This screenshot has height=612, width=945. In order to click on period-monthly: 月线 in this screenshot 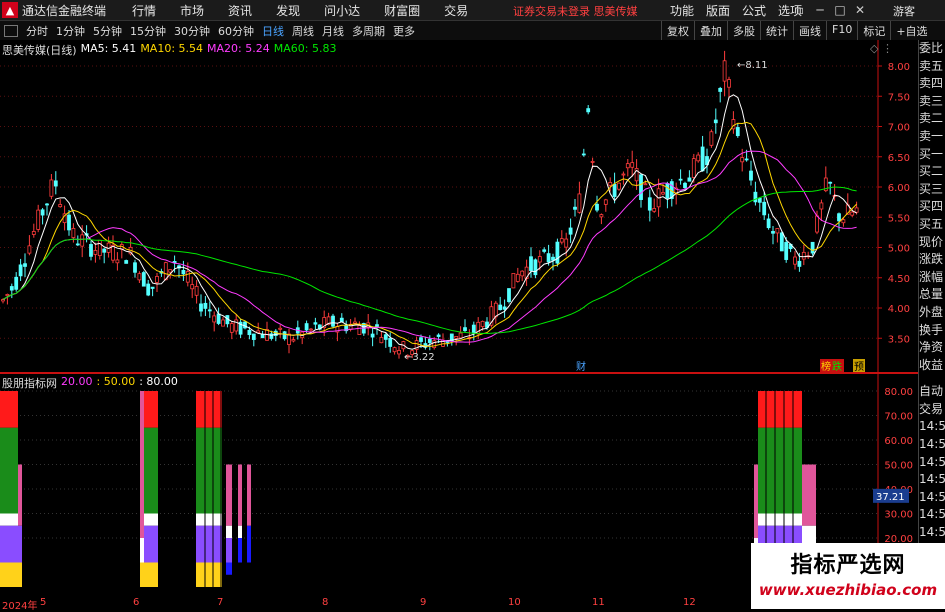, I will do `click(333, 31)`.